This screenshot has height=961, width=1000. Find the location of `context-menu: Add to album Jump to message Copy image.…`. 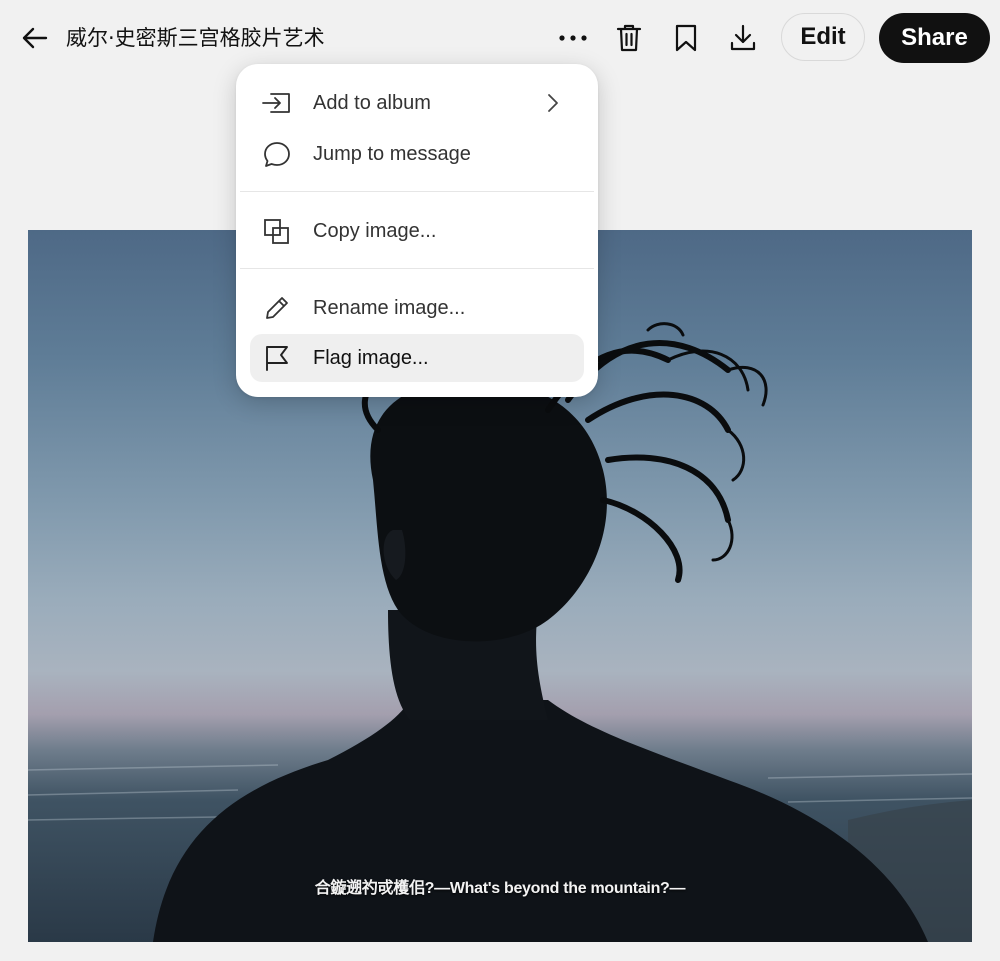

context-menu: Add to album Jump to message Copy image.… is located at coordinates (417, 230).